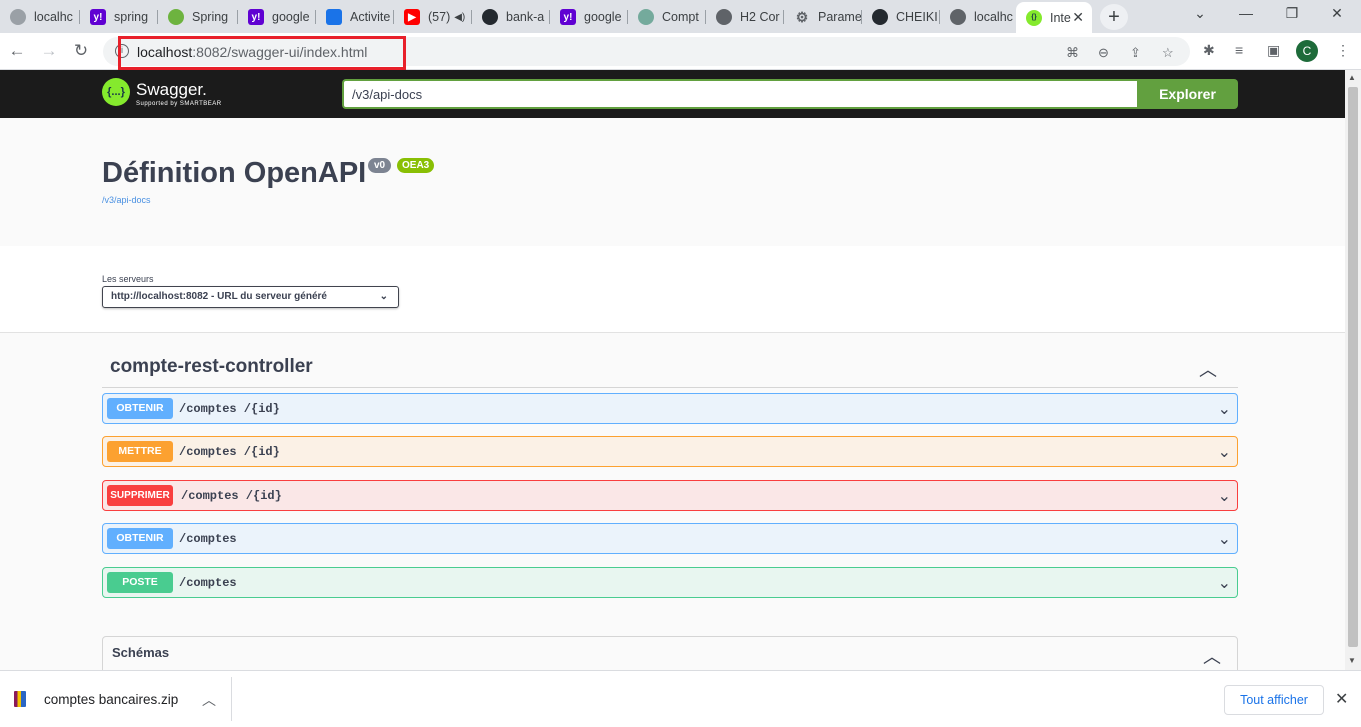 This screenshot has height=727, width=1361. I want to click on spec-link: /v3/api-docs, so click(126, 200).